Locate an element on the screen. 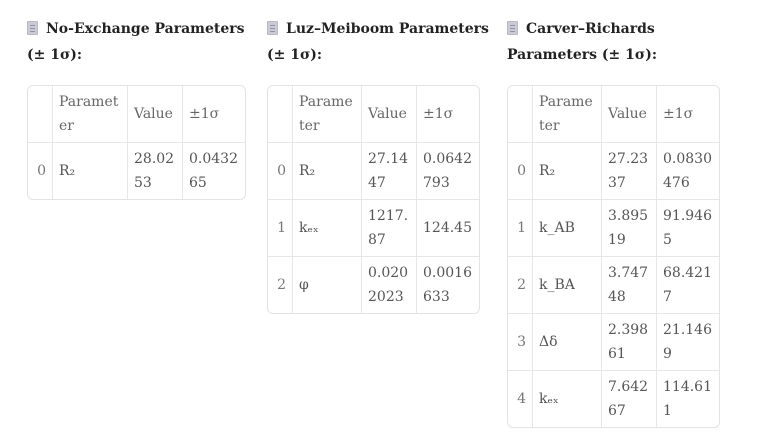 The height and width of the screenshot is (444, 759). section-heading: Carver–Richards Parameters (± 1σ): is located at coordinates (620, 42).